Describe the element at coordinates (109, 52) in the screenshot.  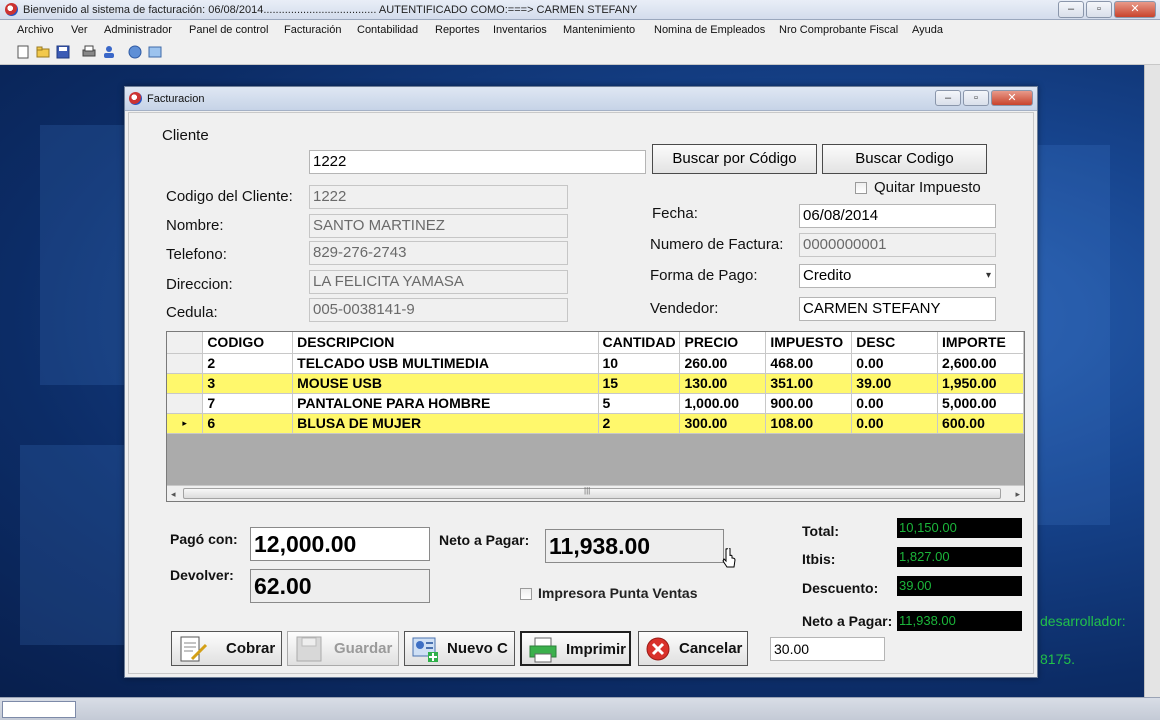
I see `user-icon` at that location.